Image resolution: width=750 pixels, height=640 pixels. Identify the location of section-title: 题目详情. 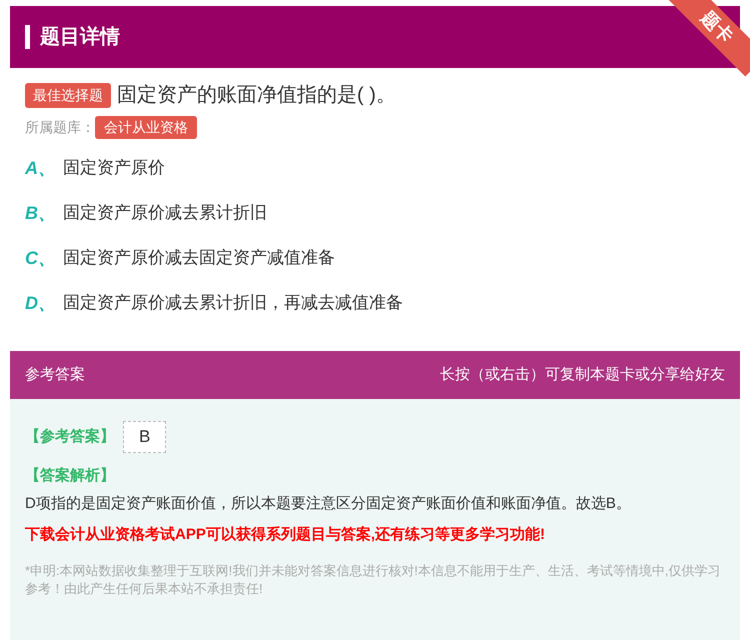
(80, 37).